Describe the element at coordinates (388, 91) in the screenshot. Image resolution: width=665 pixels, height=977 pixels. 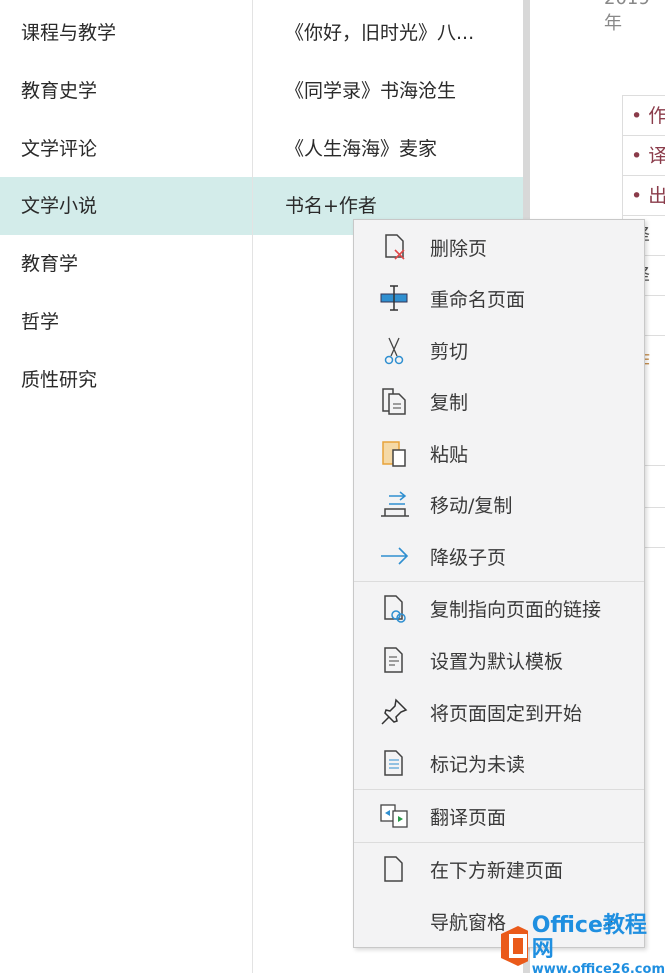
I see `page-item: 《同学录》书海沧生` at that location.